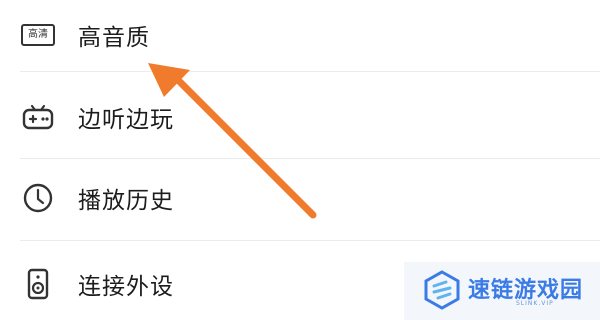 The height and width of the screenshot is (320, 600). What do you see at coordinates (114, 38) in the screenshot?
I see `menu-item-label: 高音质` at bounding box center [114, 38].